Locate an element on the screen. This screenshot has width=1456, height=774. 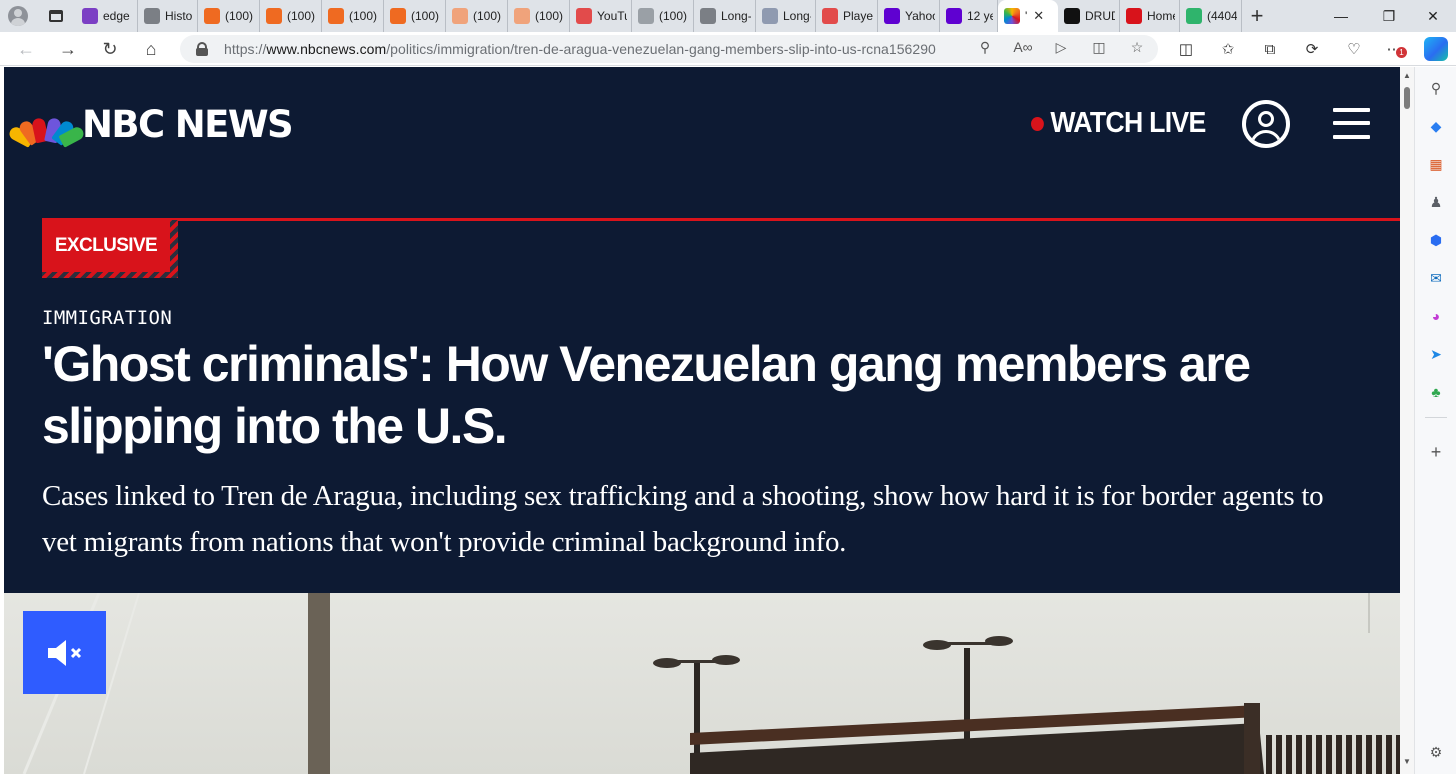
browser-essentials-icon: ♡ is located at coordinates (1354, 49).